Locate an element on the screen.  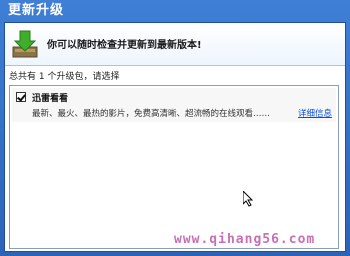
list-item: 迅雷看看 最新、最火、最热的影片，免费高清晰、超流畅的在线观看…… 详细信息 is located at coordinates (174, 105).